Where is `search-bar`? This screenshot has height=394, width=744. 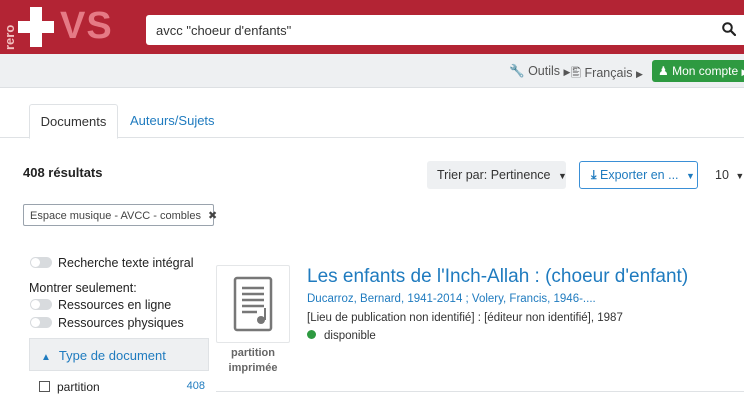
search-bar is located at coordinates (445, 30).